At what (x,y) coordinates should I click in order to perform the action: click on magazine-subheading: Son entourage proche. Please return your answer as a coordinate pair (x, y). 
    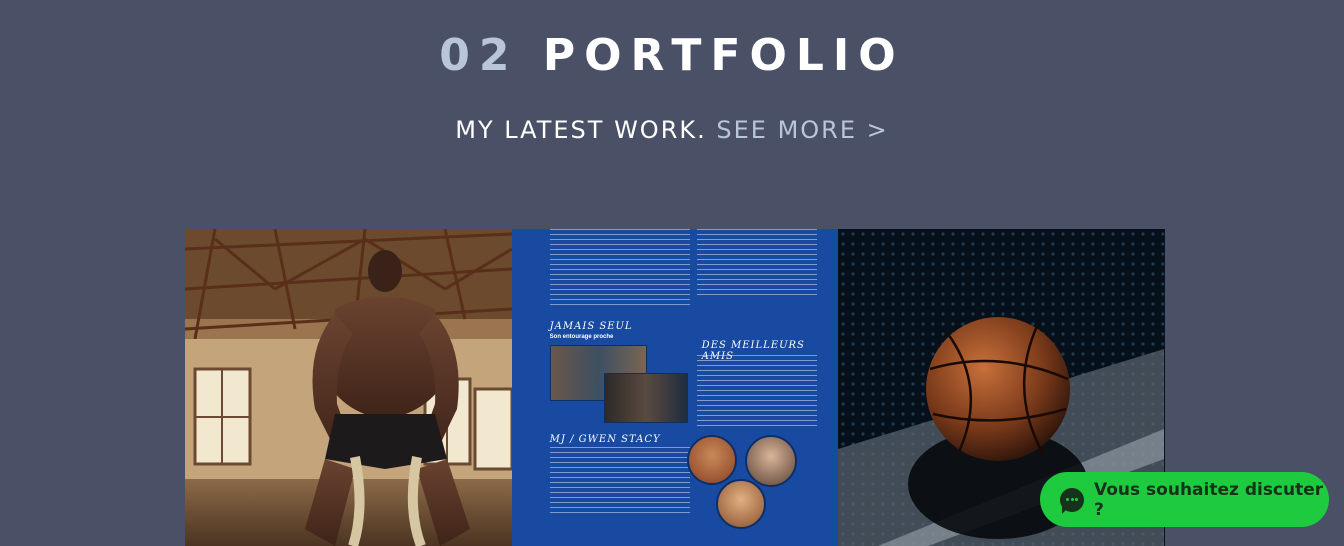
    Looking at the image, I should click on (581, 337).